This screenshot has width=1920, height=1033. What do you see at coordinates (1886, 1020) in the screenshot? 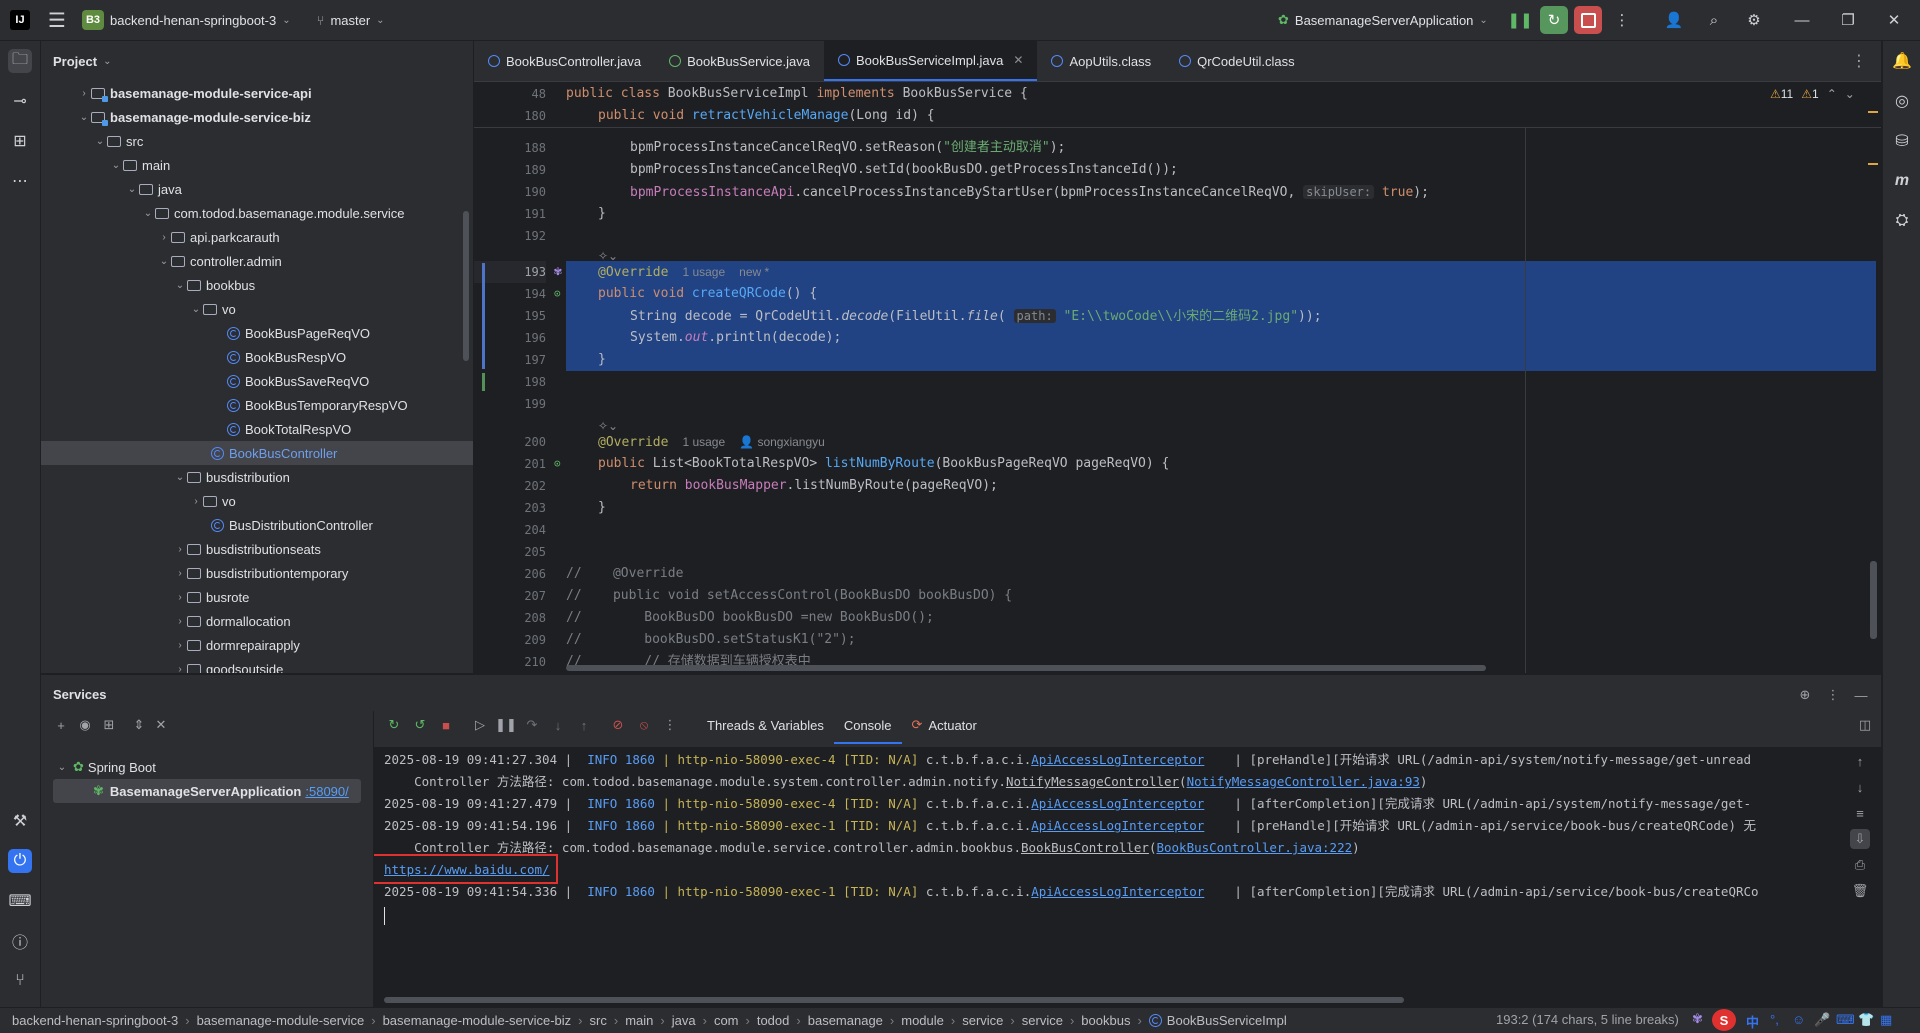
I see `ime-menu-icon: ▦` at bounding box center [1886, 1020].